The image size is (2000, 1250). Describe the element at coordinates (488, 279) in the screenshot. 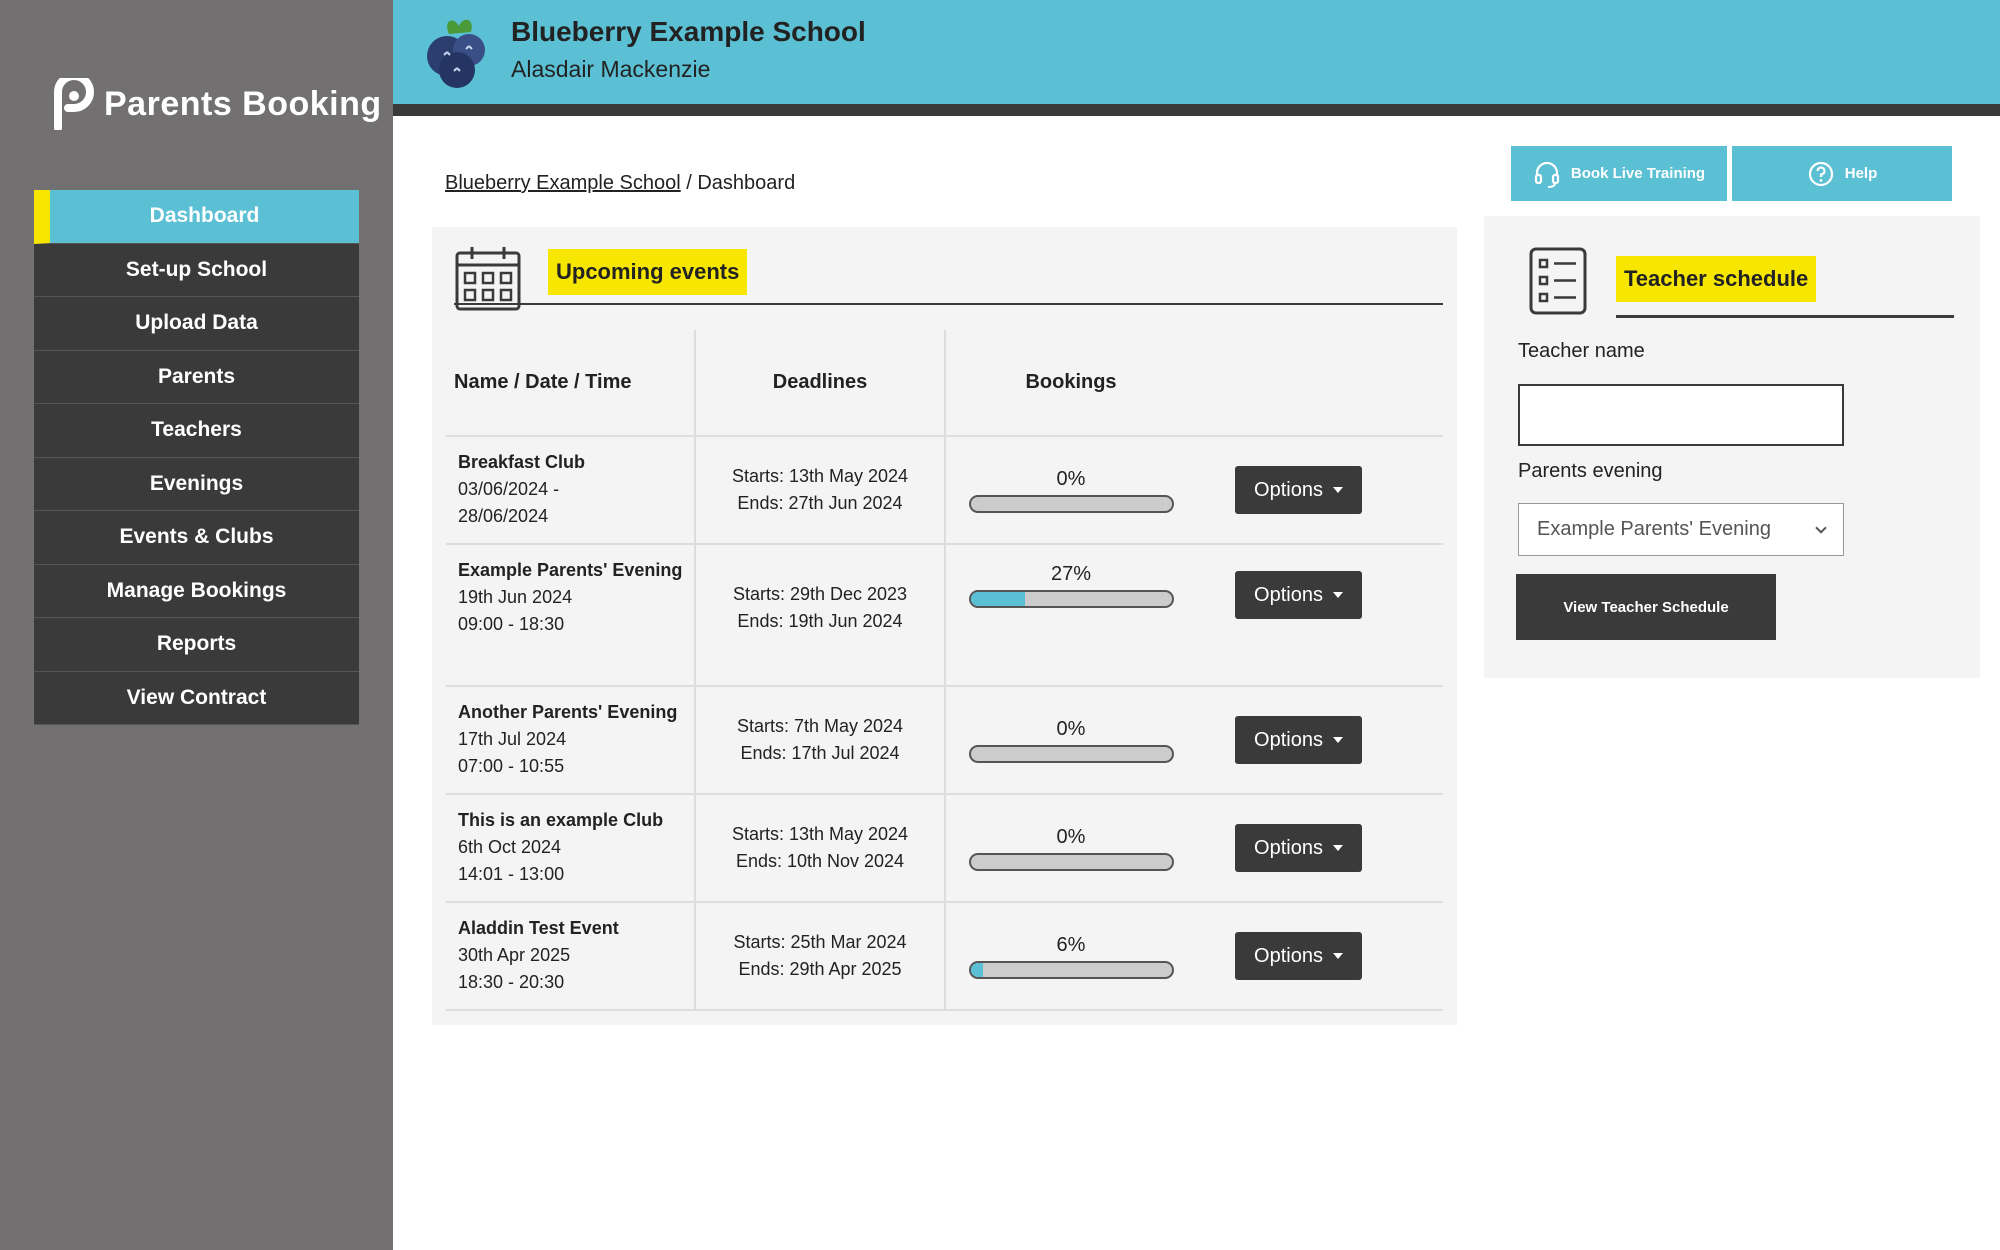

I see `calendar-icon` at that location.